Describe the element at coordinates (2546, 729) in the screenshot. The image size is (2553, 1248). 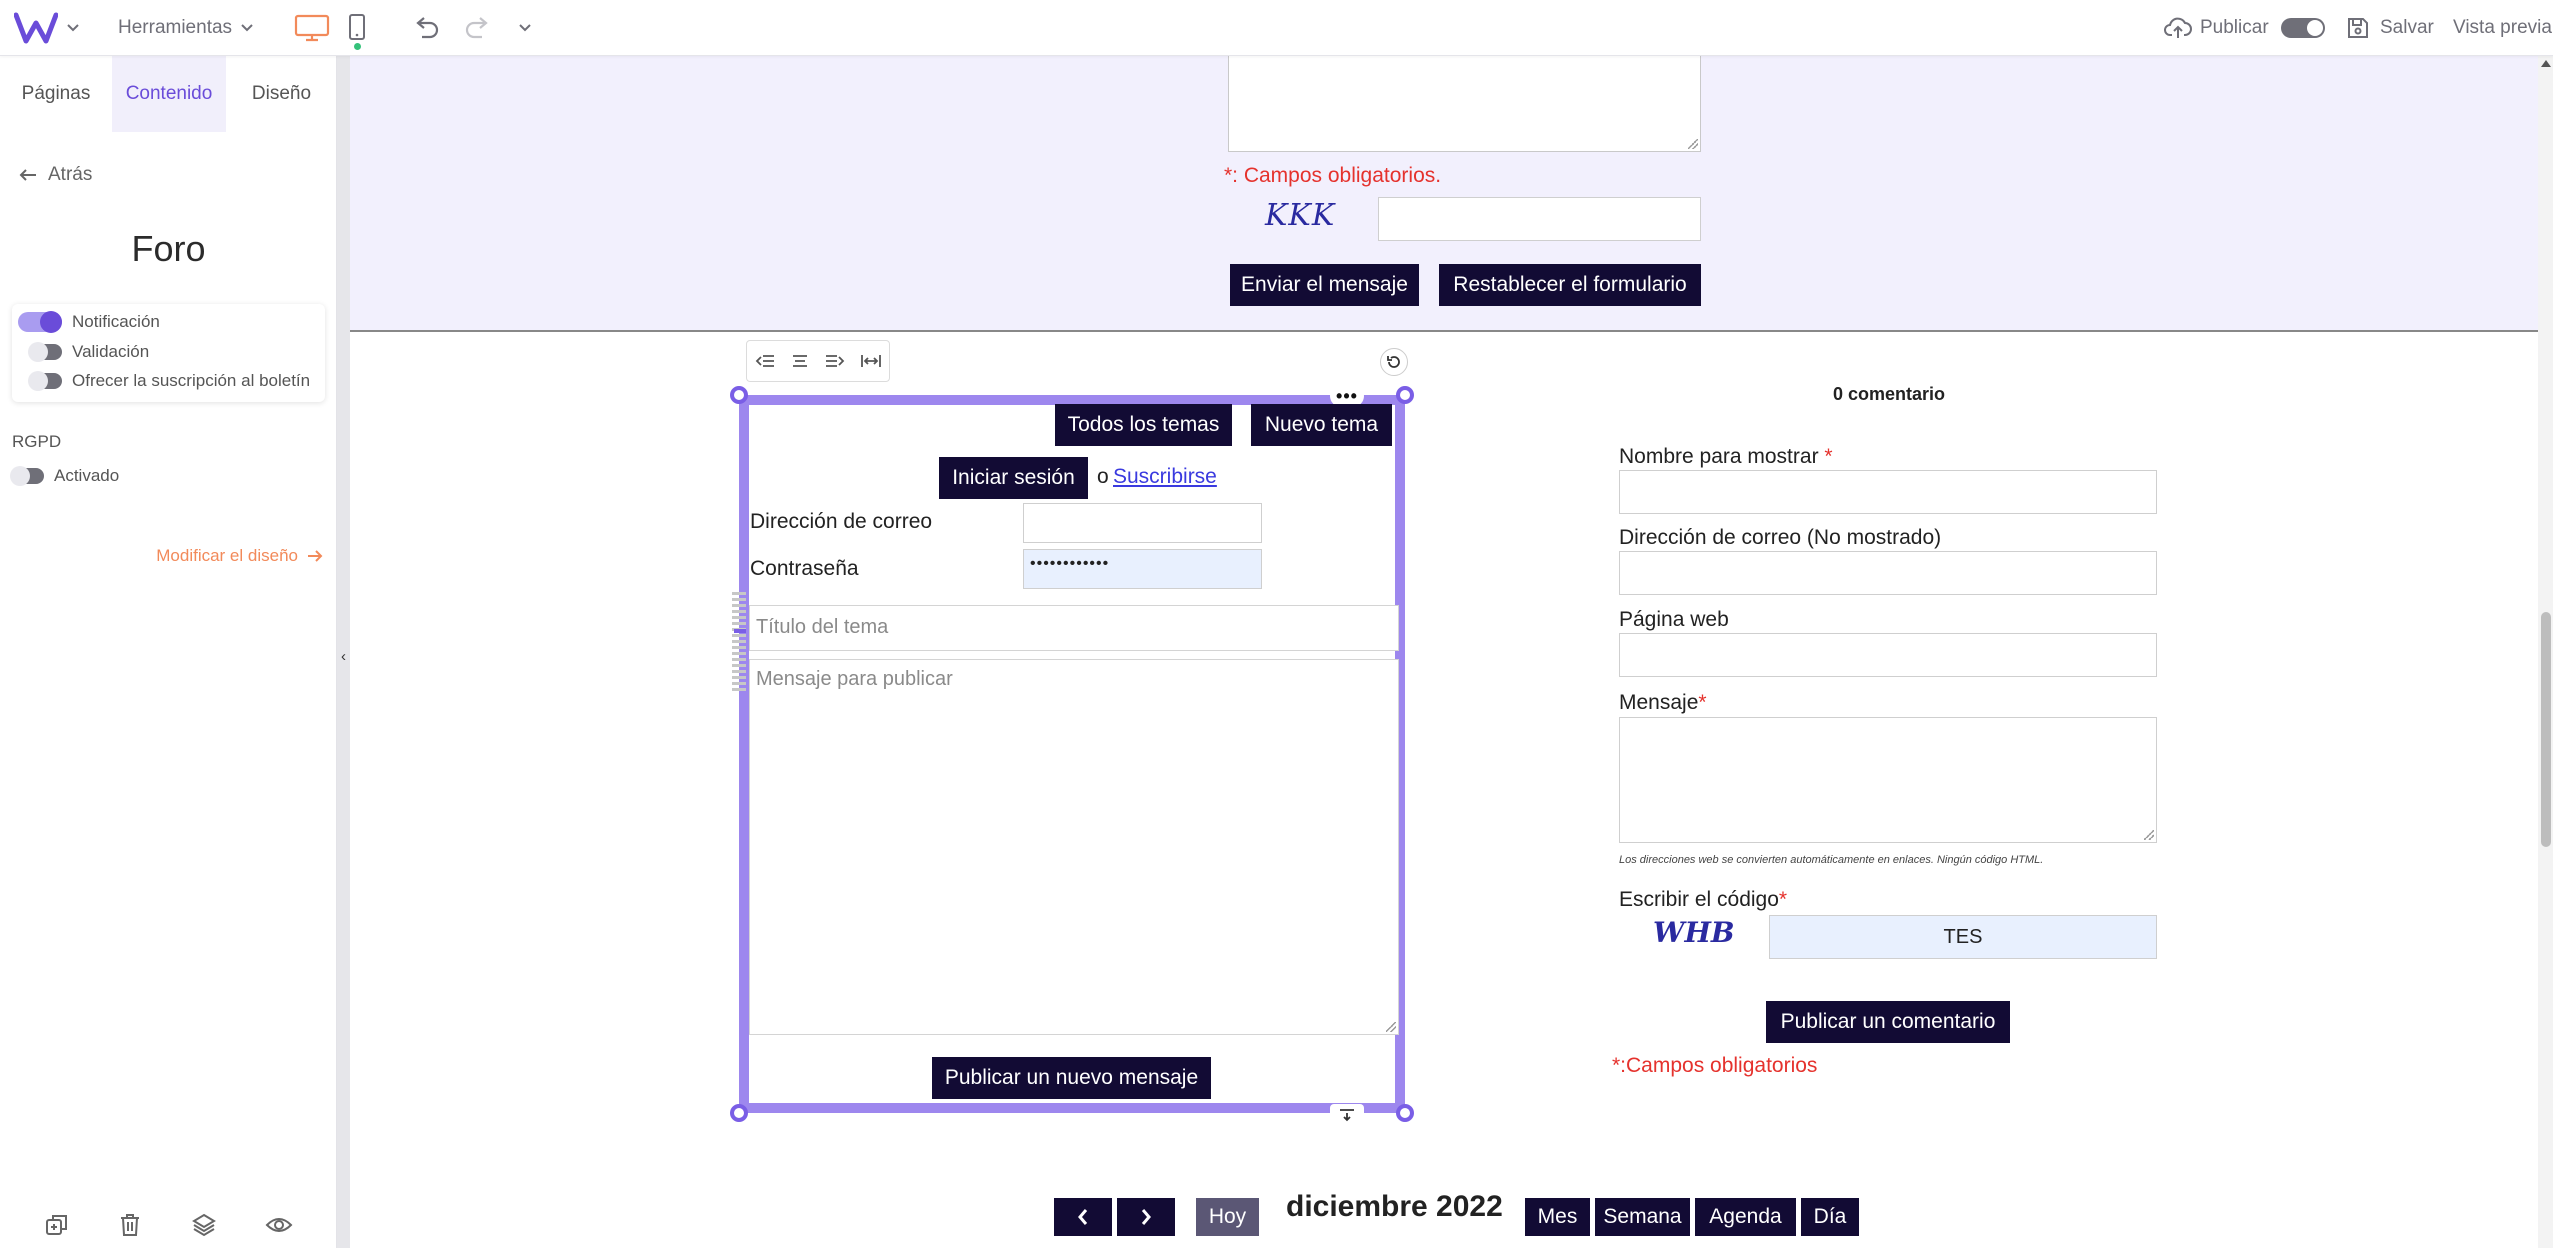
I see `scrollbar-thumb` at that location.